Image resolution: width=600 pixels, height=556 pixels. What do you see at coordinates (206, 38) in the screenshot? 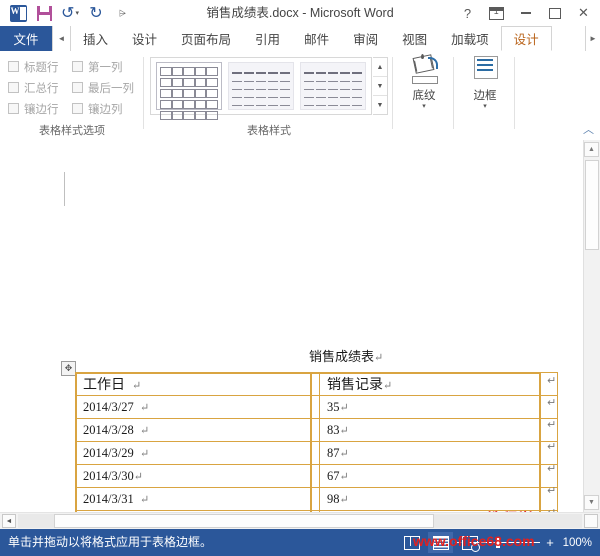
I see `tab-page-layout: 页面布局` at bounding box center [206, 38].